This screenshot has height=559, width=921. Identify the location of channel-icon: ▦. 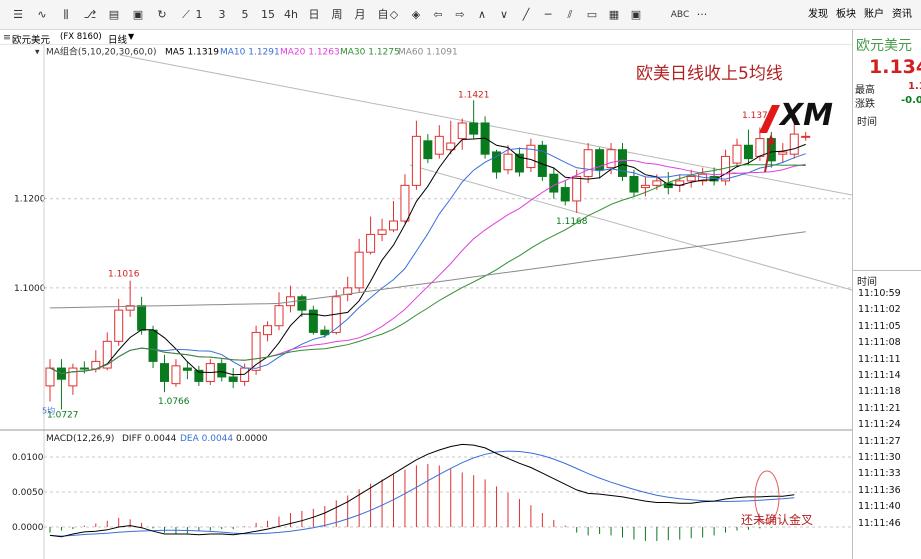
(614, 15).